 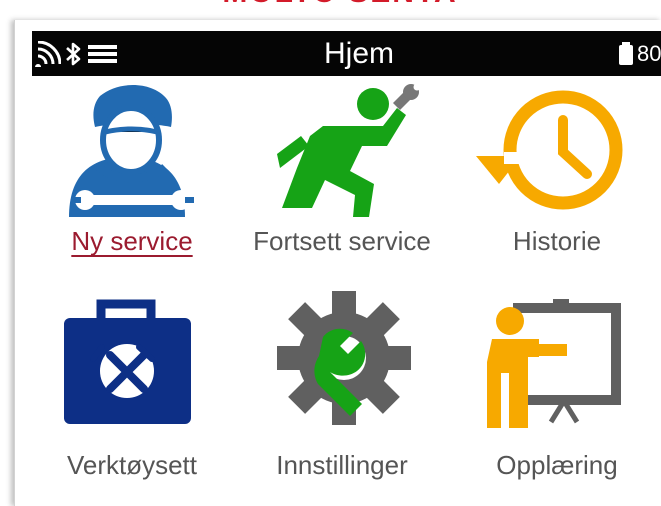 What do you see at coordinates (549, 150) in the screenshot?
I see `history-clock-icon` at bounding box center [549, 150].